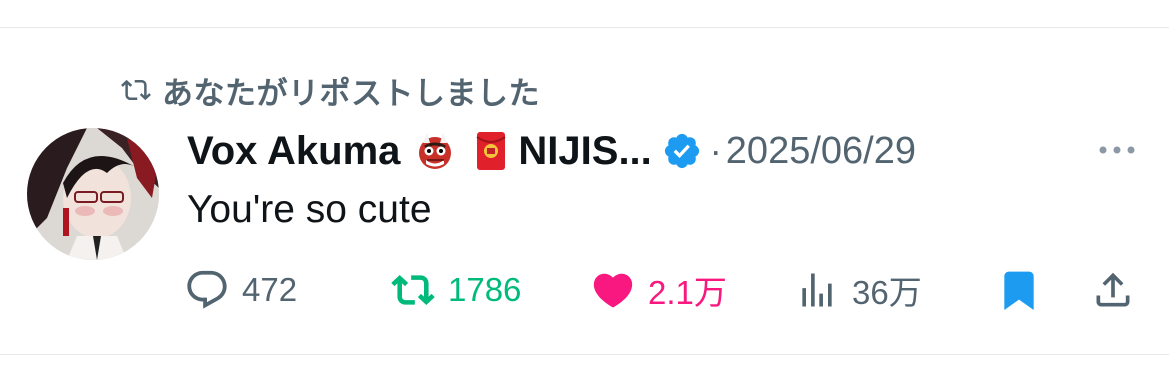  I want to click on share-button, so click(1113, 290).